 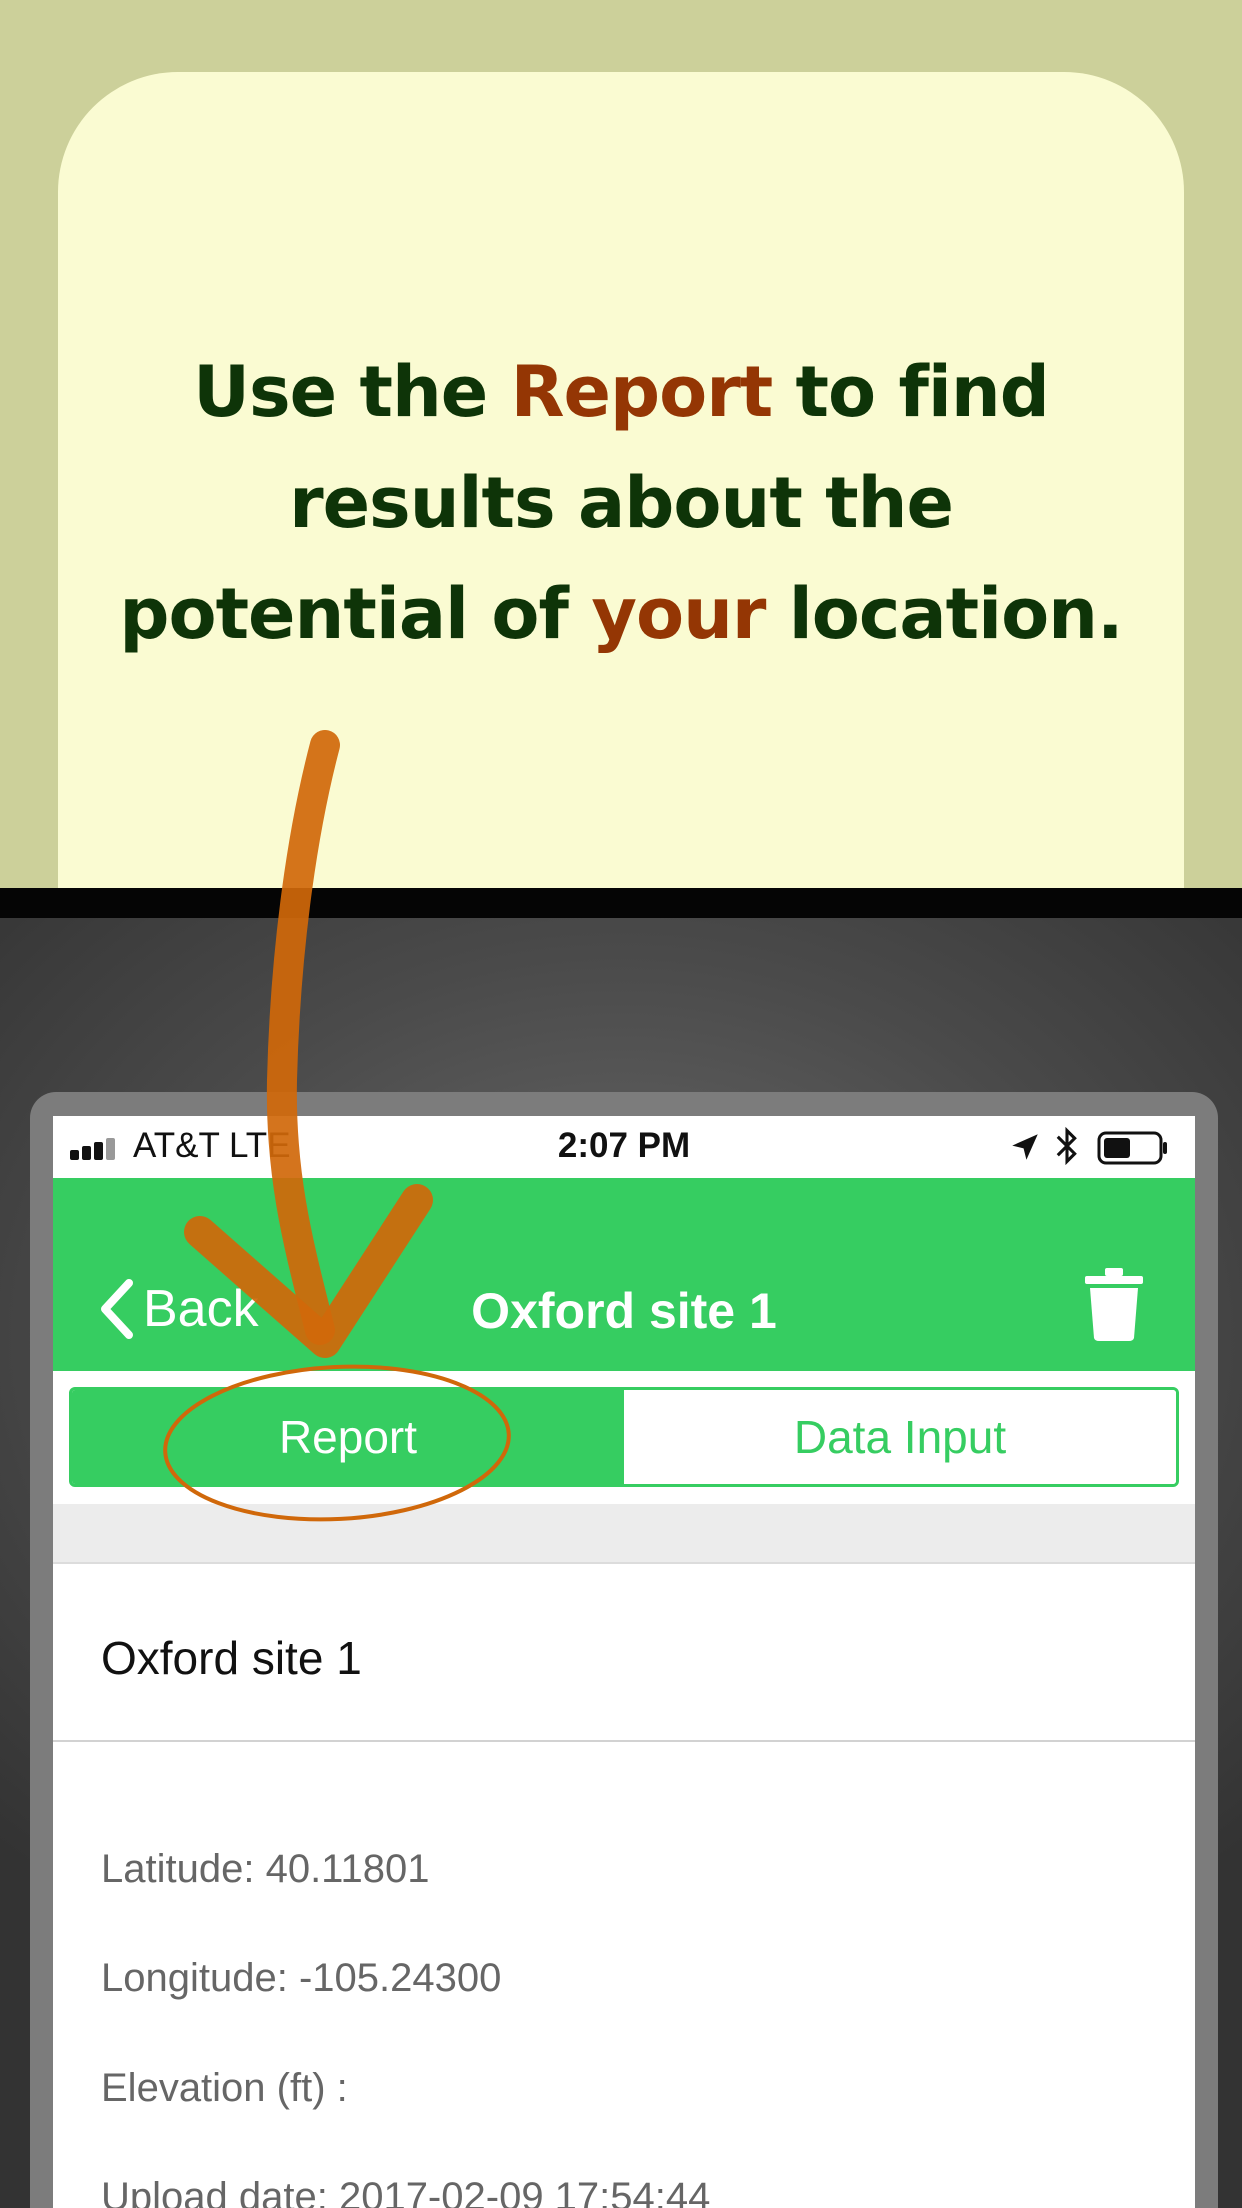 I want to click on tab-report: Report, so click(x=348, y=1437).